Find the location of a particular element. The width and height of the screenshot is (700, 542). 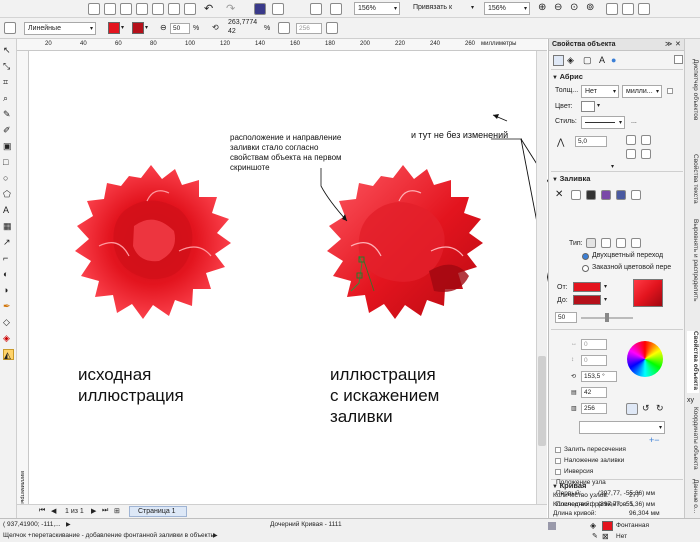

outline-props-icon is located at coordinates (558, 60).